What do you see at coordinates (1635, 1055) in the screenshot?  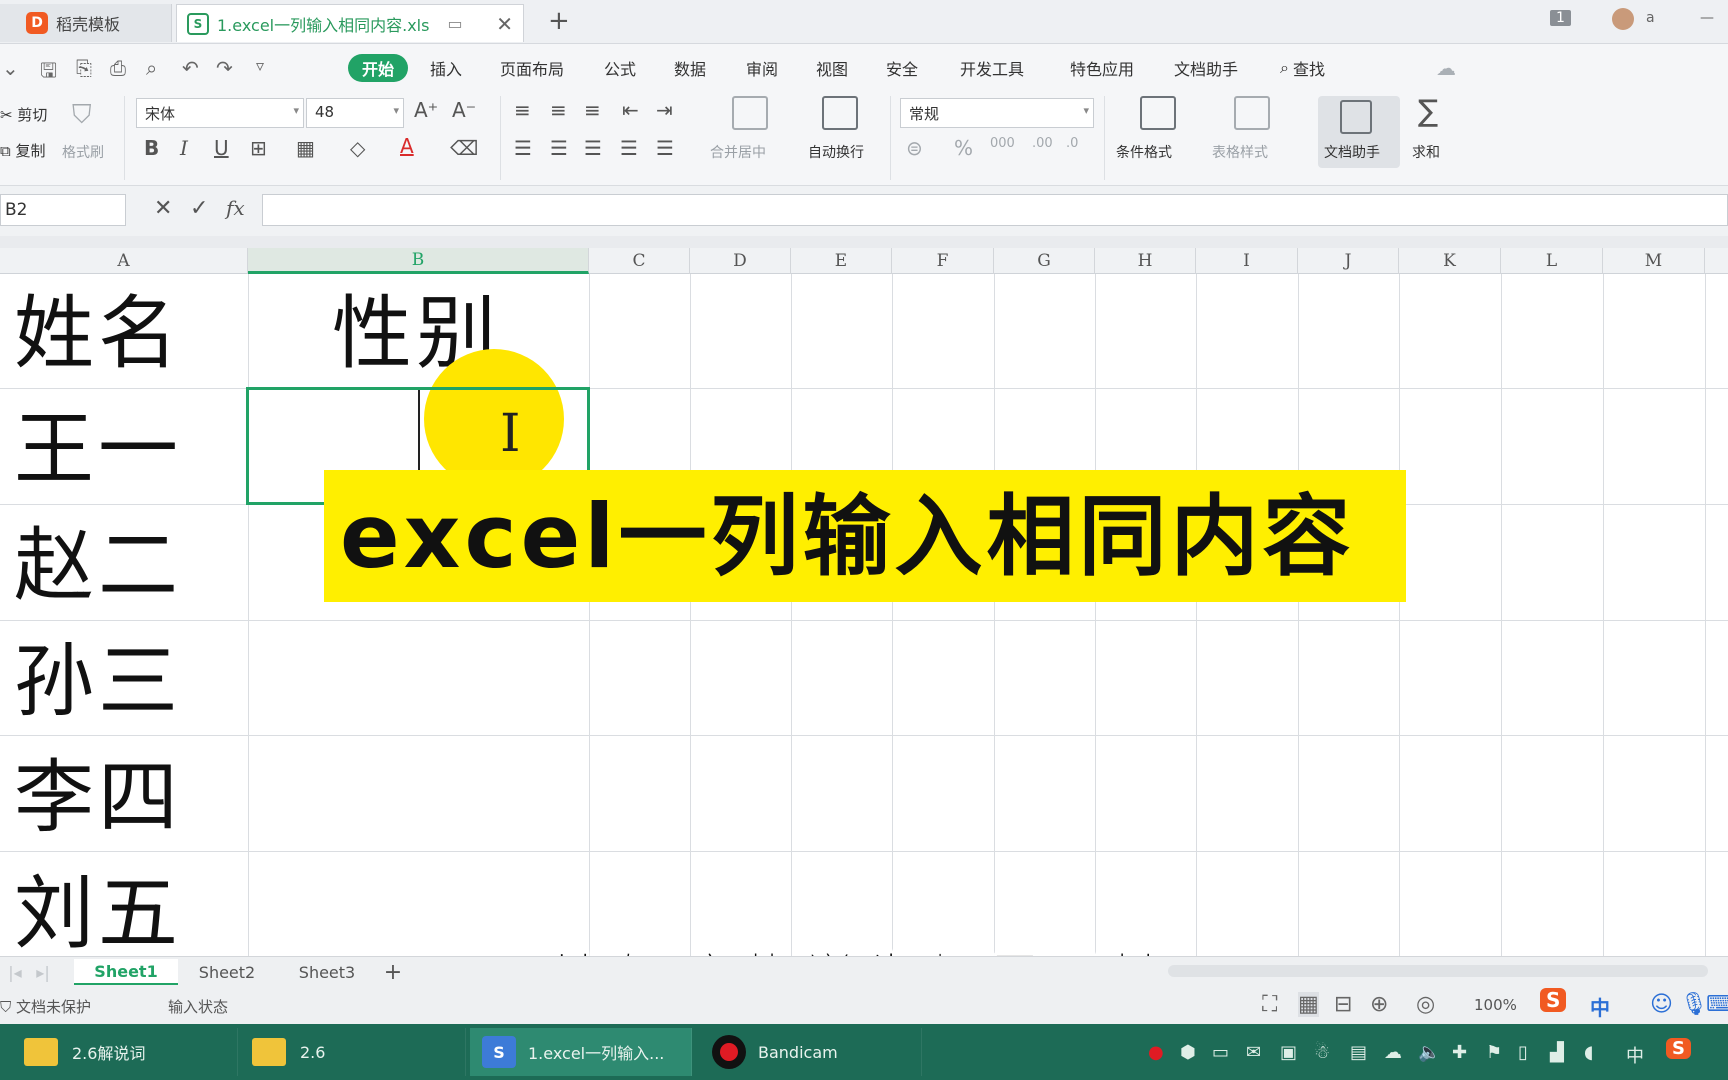 I see `taskbar-ime-mode: 中` at bounding box center [1635, 1055].